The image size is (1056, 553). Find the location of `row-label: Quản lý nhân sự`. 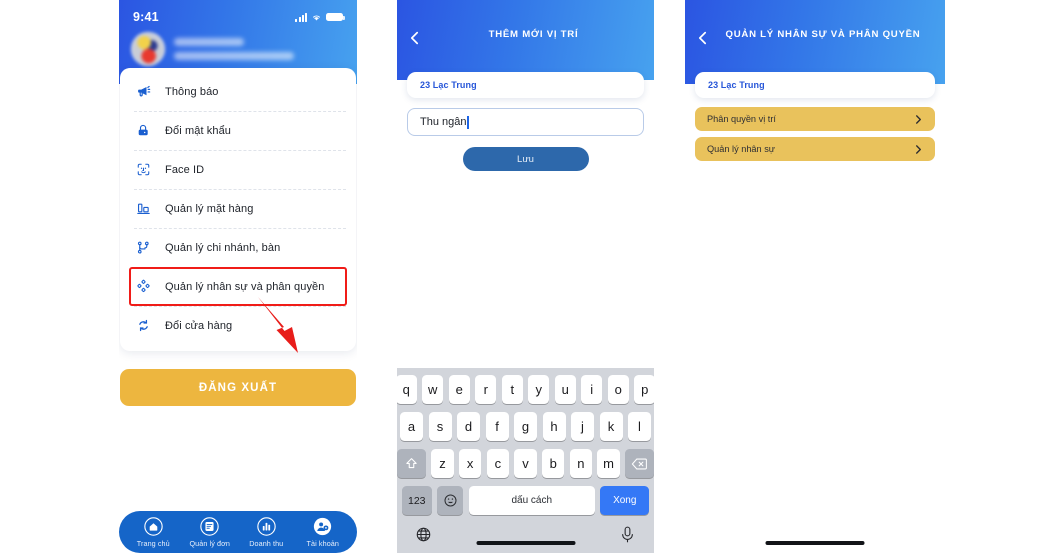

row-label: Quản lý nhân sự is located at coordinates (741, 149).